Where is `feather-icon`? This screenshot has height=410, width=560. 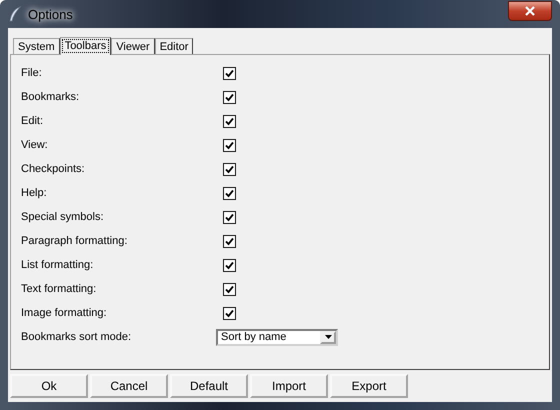 feather-icon is located at coordinates (15, 14).